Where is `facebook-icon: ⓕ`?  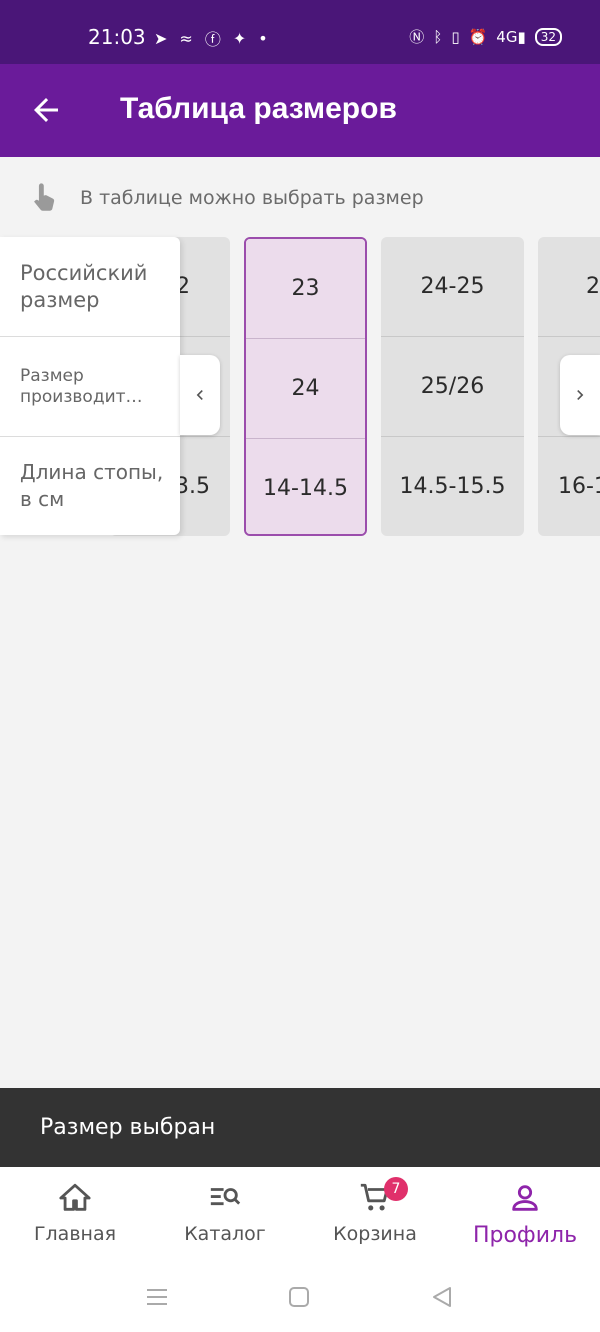
facebook-icon: ⓕ is located at coordinates (212, 39).